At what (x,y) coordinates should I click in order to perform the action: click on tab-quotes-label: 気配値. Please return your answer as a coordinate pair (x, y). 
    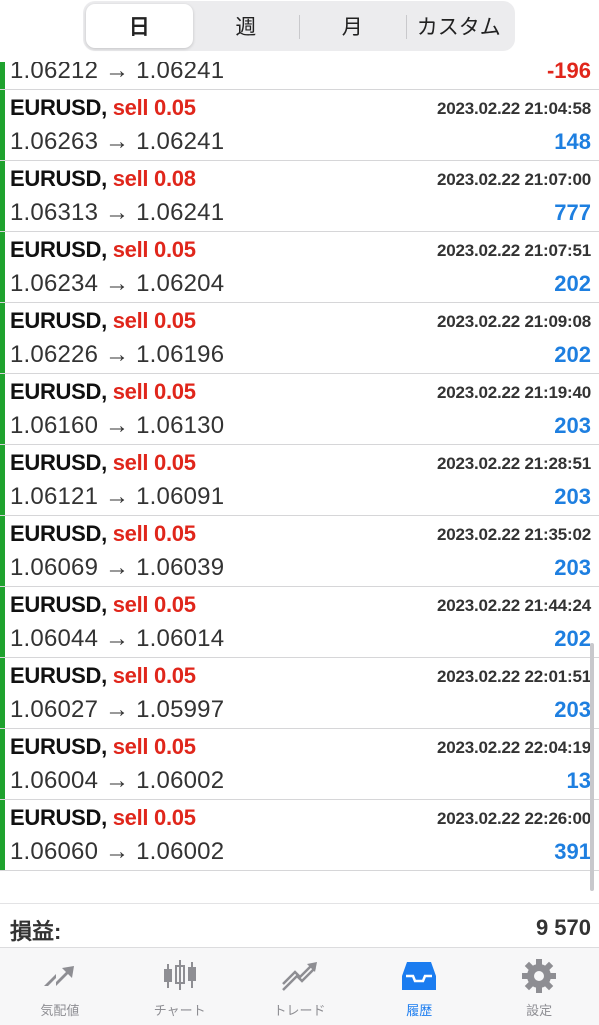
    Looking at the image, I should click on (60, 1010).